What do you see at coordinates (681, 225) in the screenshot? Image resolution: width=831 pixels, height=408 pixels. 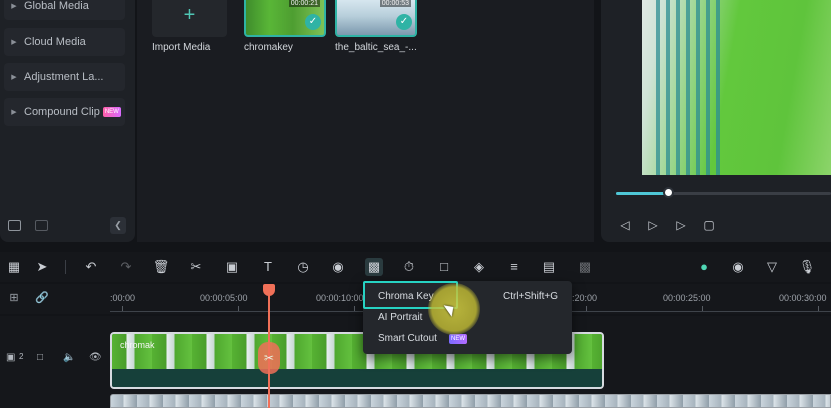 I see `play-icon: ▷` at bounding box center [681, 225].